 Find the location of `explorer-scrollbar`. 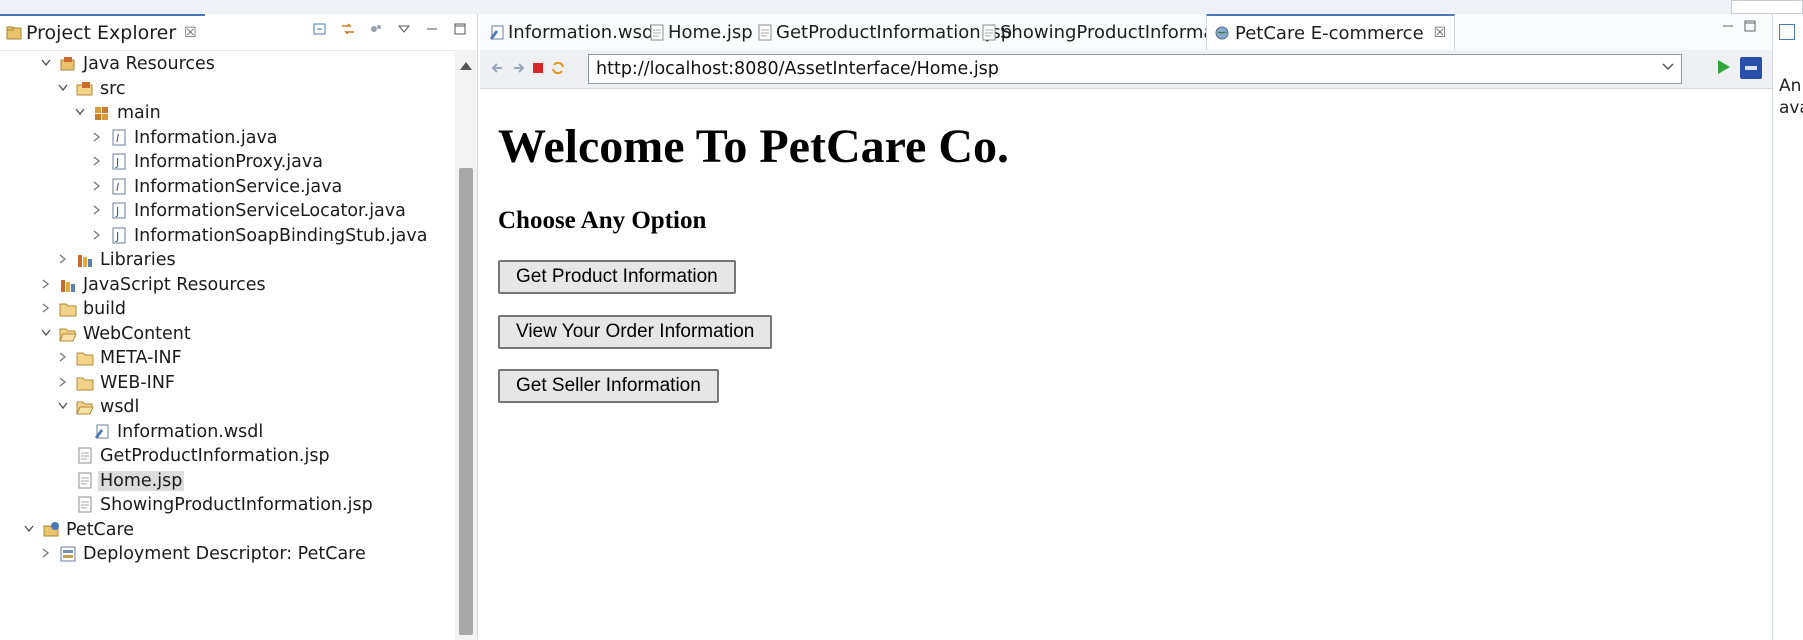

explorer-scrollbar is located at coordinates (466, 345).